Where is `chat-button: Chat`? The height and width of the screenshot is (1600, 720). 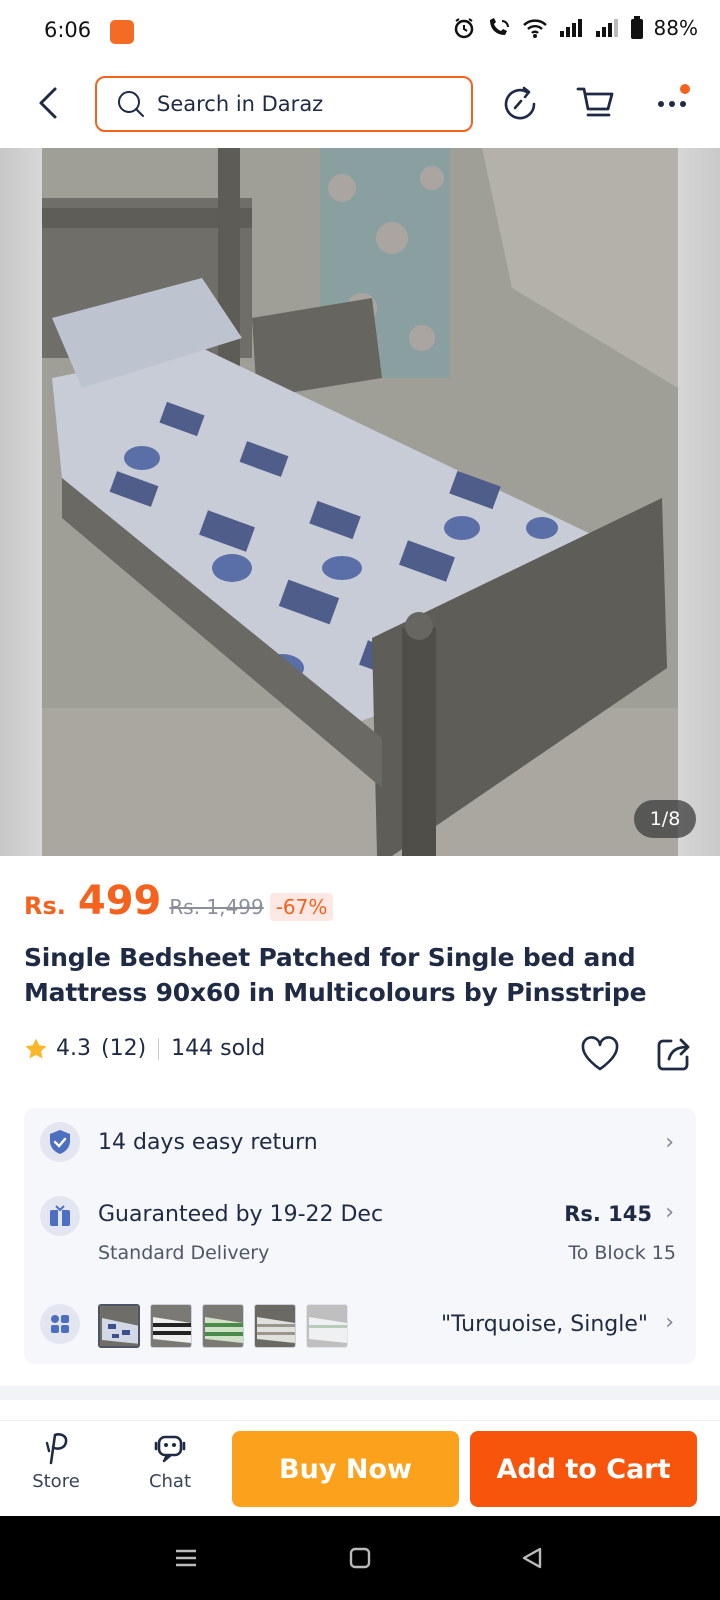 chat-button: Chat is located at coordinates (170, 1461).